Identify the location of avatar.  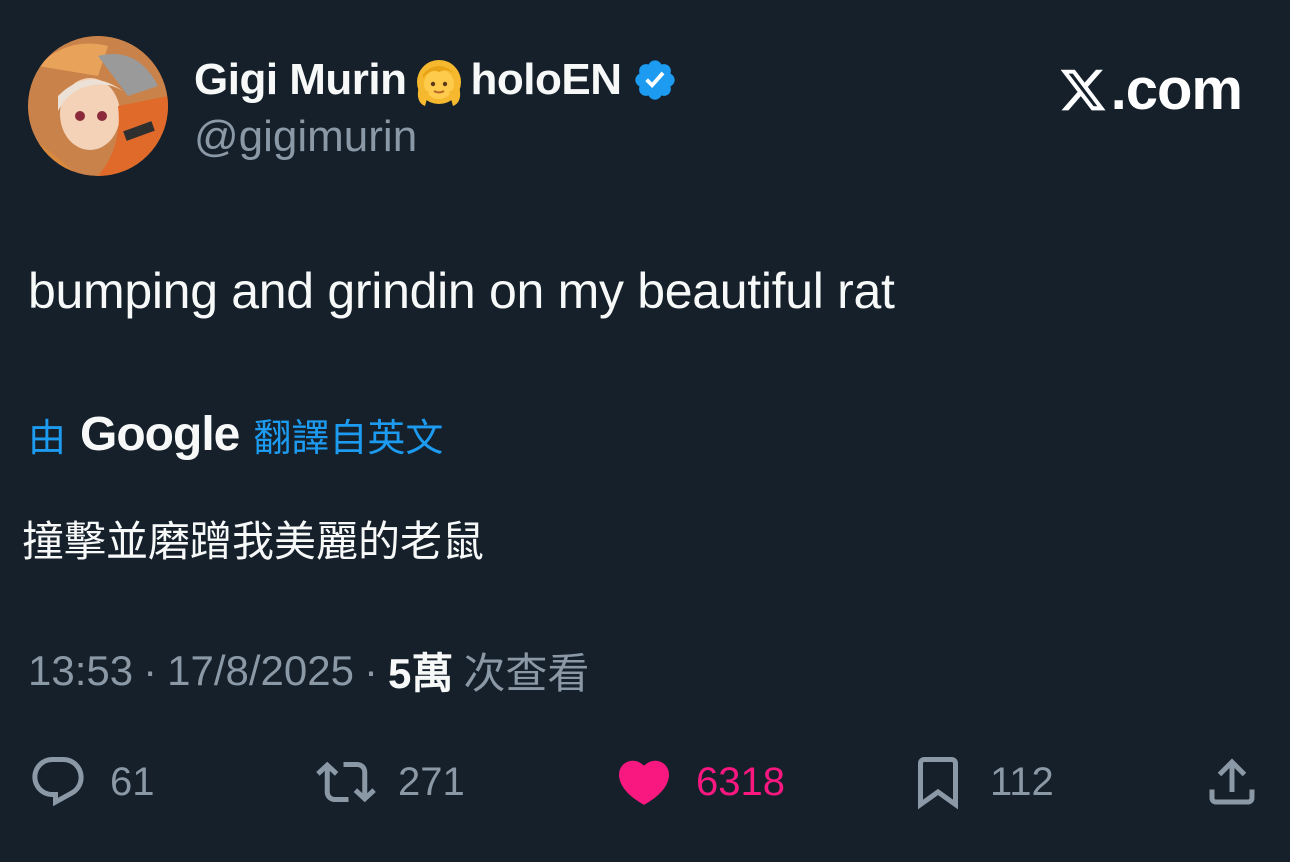
(98, 106).